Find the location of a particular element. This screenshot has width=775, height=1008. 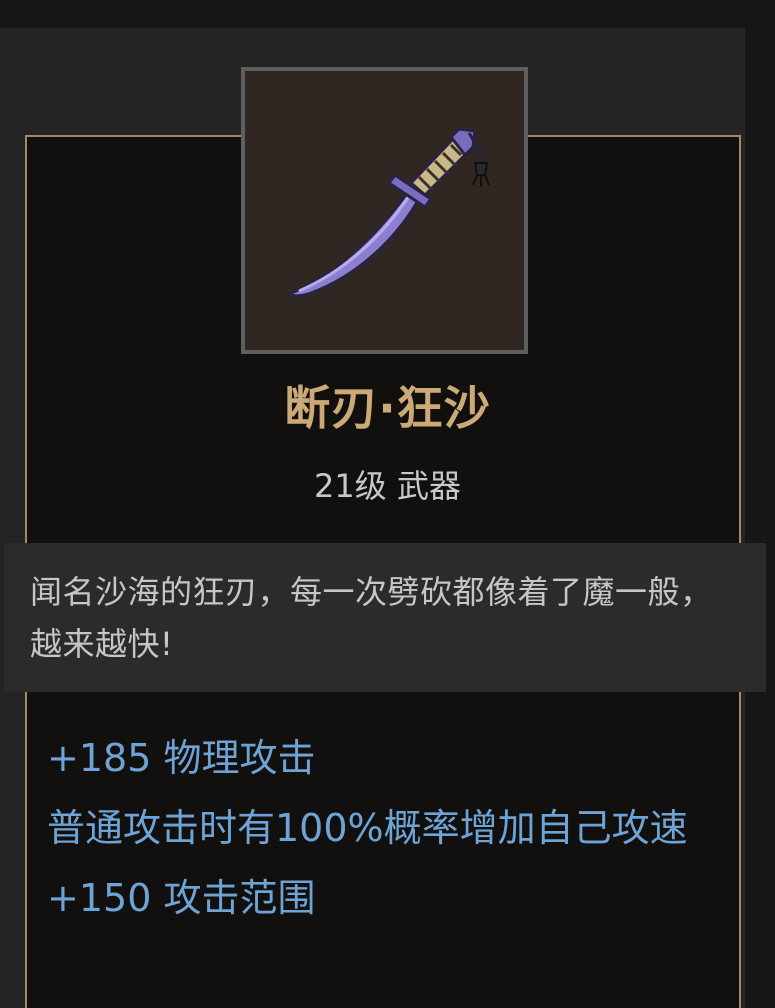

curved-dagger-icon is located at coordinates (388, 212).